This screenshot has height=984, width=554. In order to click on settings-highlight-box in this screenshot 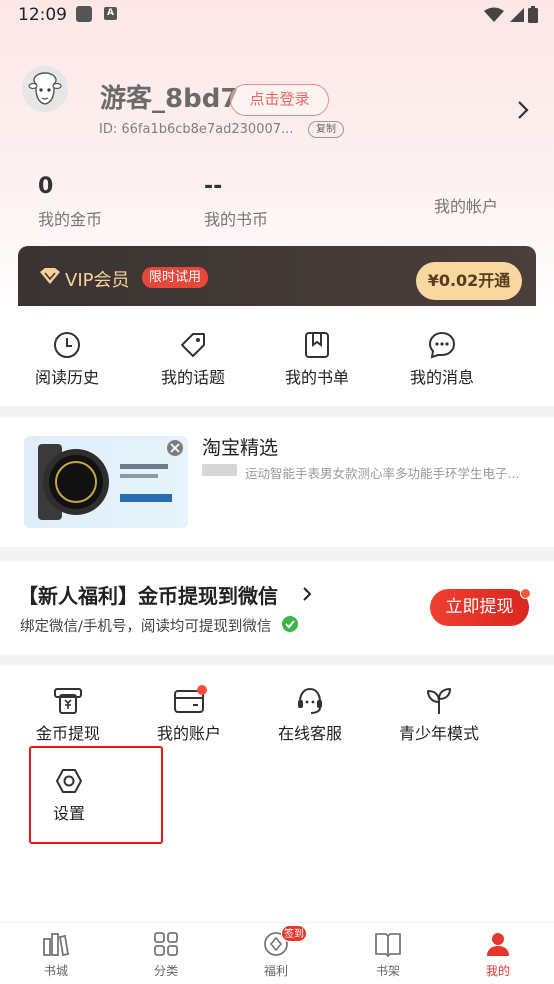, I will do `click(96, 795)`.